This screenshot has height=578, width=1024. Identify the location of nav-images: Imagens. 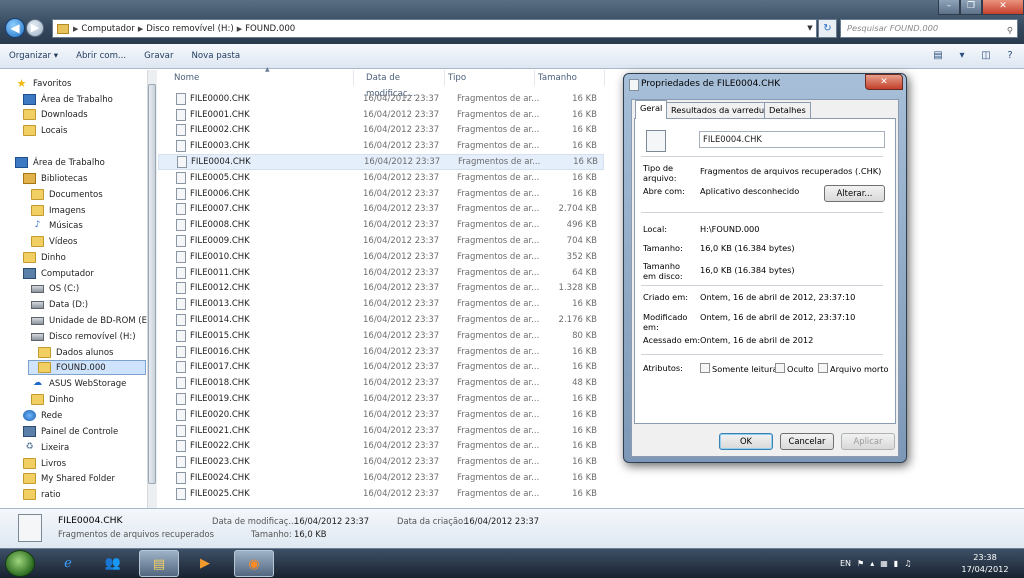
(58, 210).